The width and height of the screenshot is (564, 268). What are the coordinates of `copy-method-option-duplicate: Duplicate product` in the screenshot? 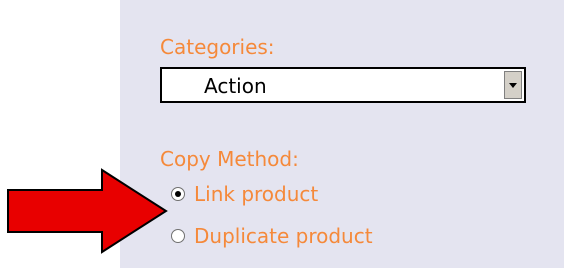 It's located at (272, 236).